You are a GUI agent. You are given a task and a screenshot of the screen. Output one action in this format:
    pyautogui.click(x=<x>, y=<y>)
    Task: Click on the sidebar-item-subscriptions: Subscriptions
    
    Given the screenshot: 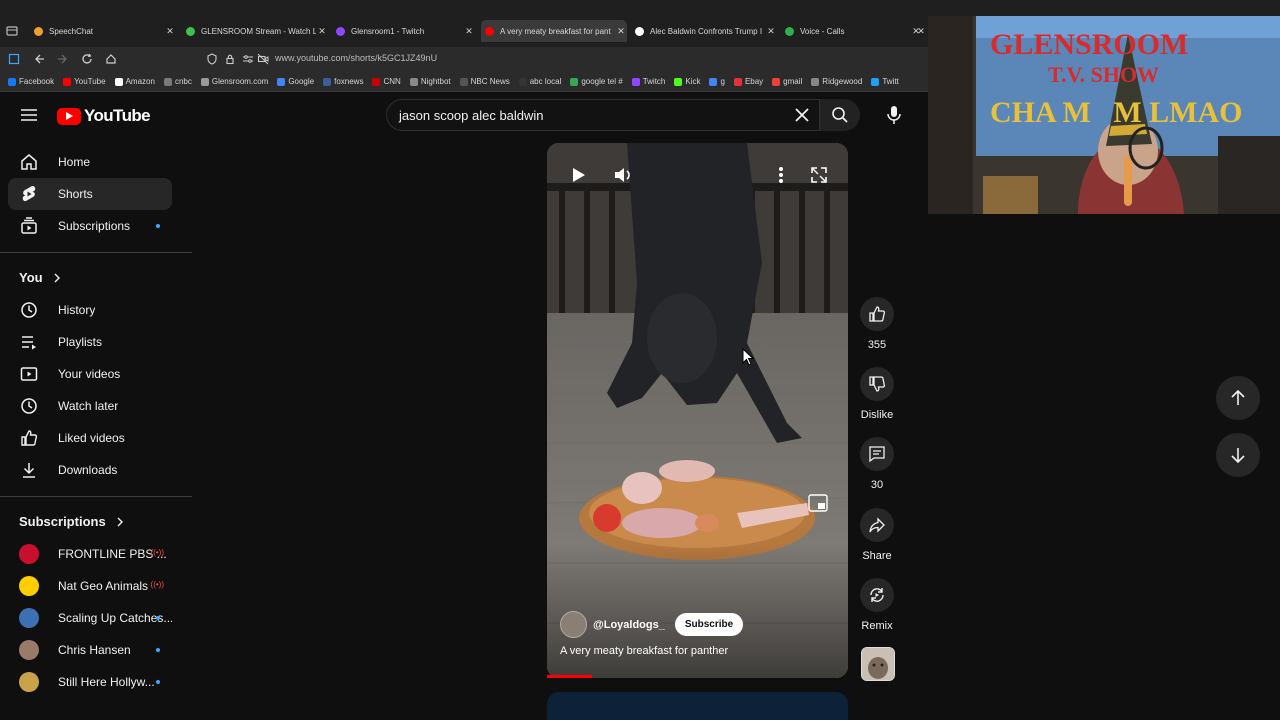 What is the action you would take?
    pyautogui.click(x=90, y=226)
    